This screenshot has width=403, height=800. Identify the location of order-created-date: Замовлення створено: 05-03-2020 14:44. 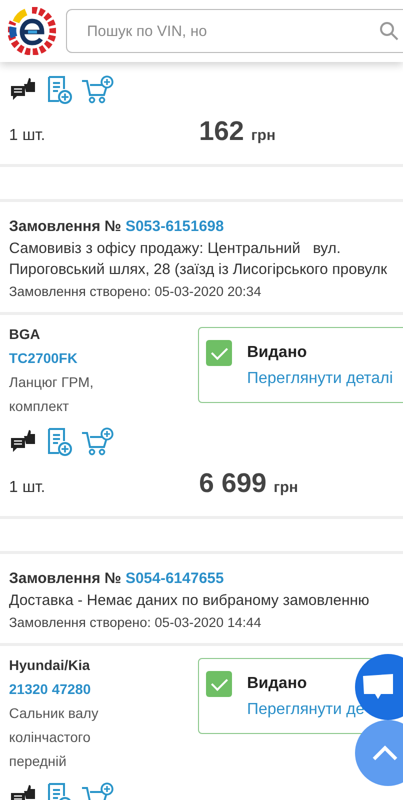
(135, 623).